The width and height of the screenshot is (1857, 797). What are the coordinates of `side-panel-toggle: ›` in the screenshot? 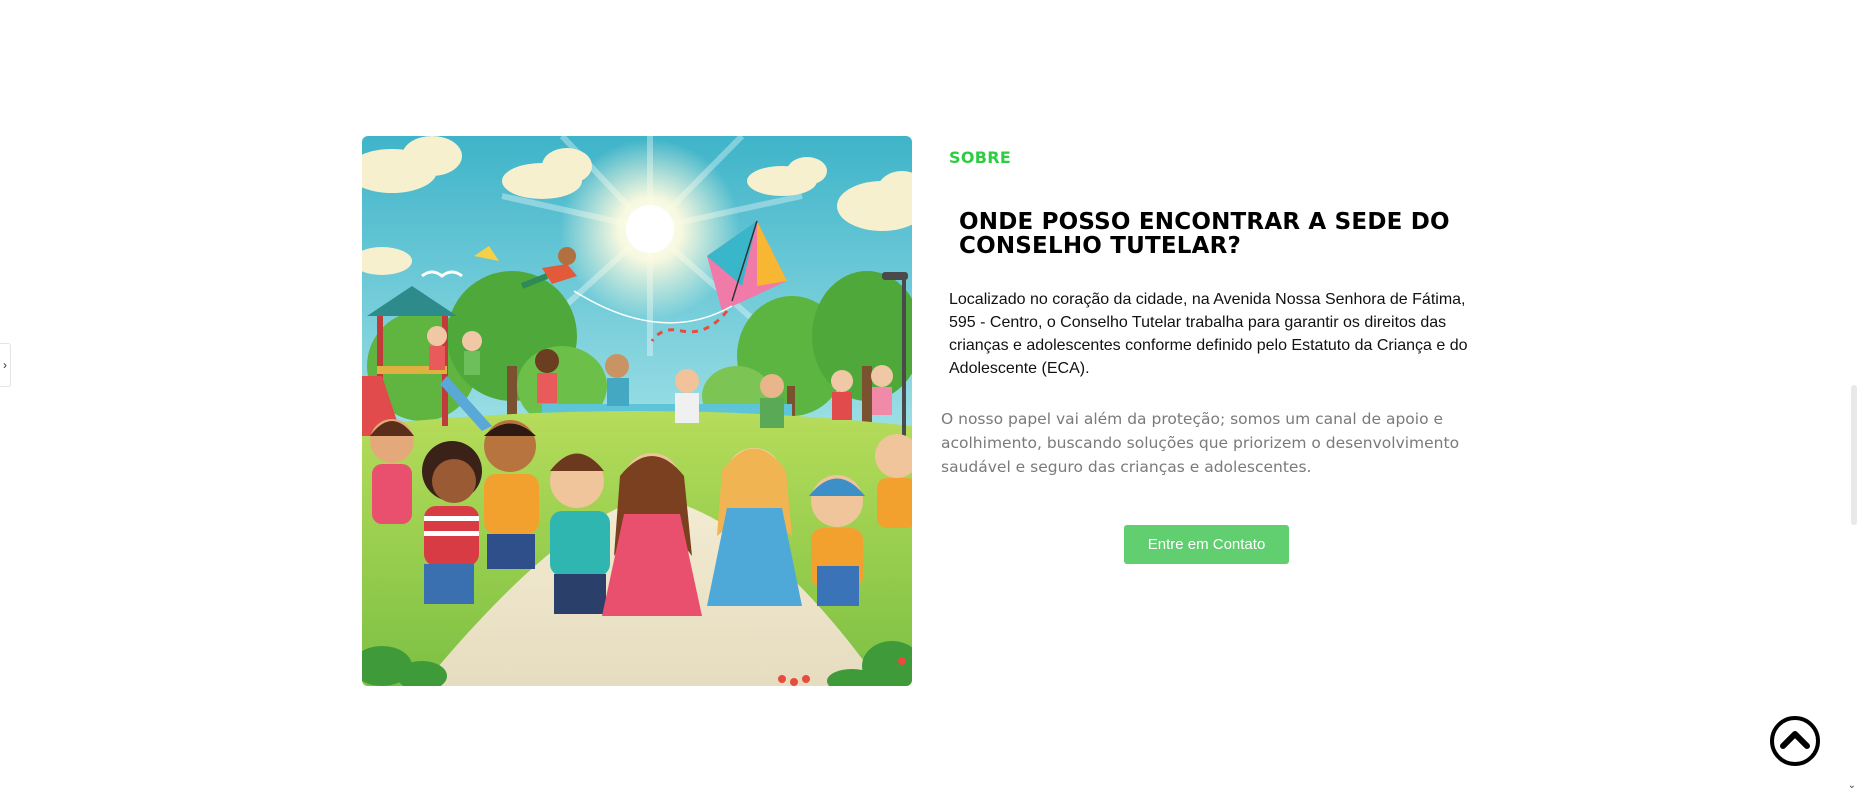 It's located at (5, 365).